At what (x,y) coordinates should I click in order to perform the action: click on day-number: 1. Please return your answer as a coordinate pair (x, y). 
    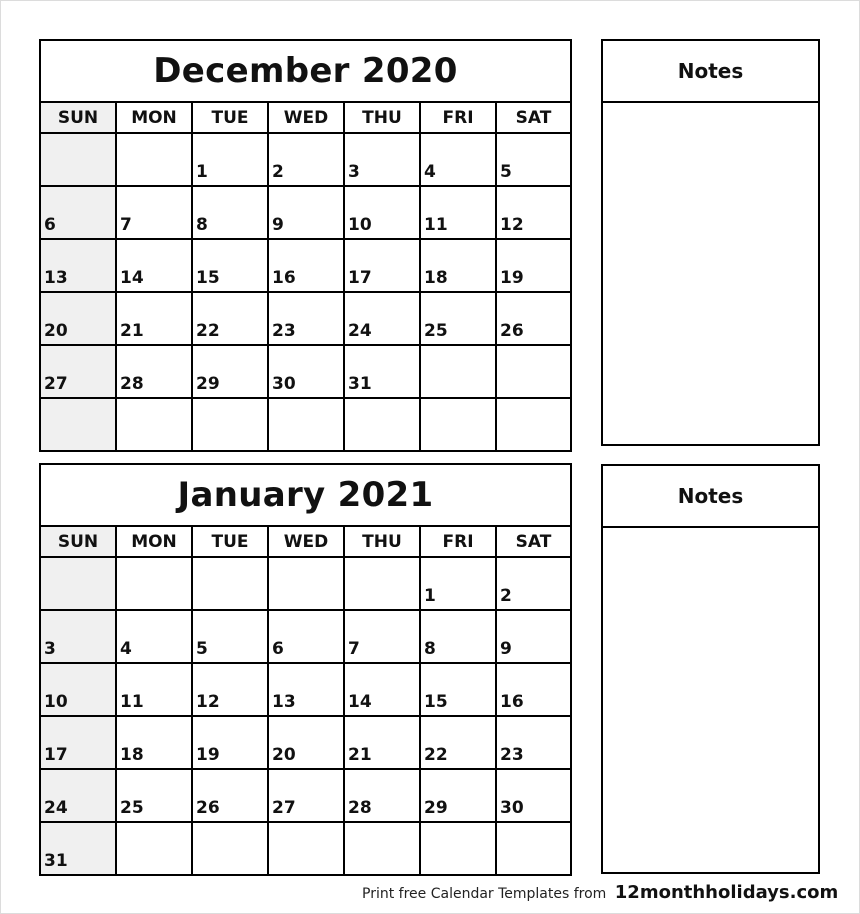
    Looking at the image, I should click on (202, 172).